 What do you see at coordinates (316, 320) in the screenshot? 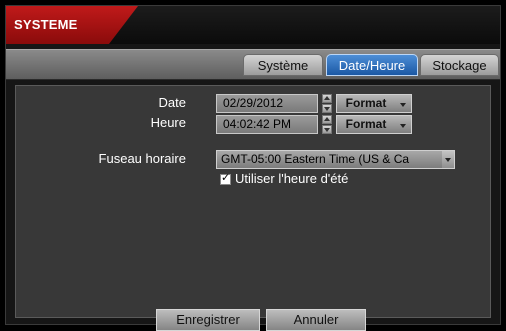
I see `cancel-button: Annuler` at bounding box center [316, 320].